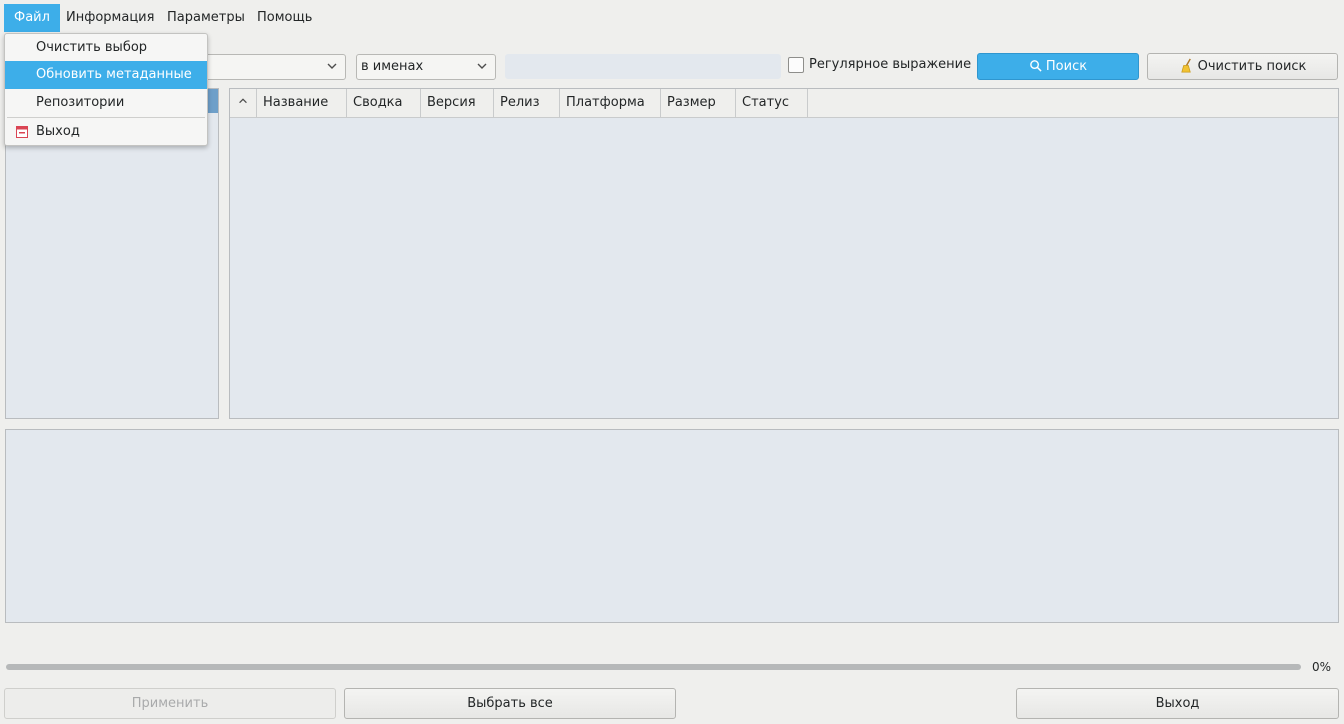 This screenshot has width=1344, height=724. What do you see at coordinates (672, 18) in the screenshot?
I see `menubar: Файл Информация Параметры Помощь` at bounding box center [672, 18].